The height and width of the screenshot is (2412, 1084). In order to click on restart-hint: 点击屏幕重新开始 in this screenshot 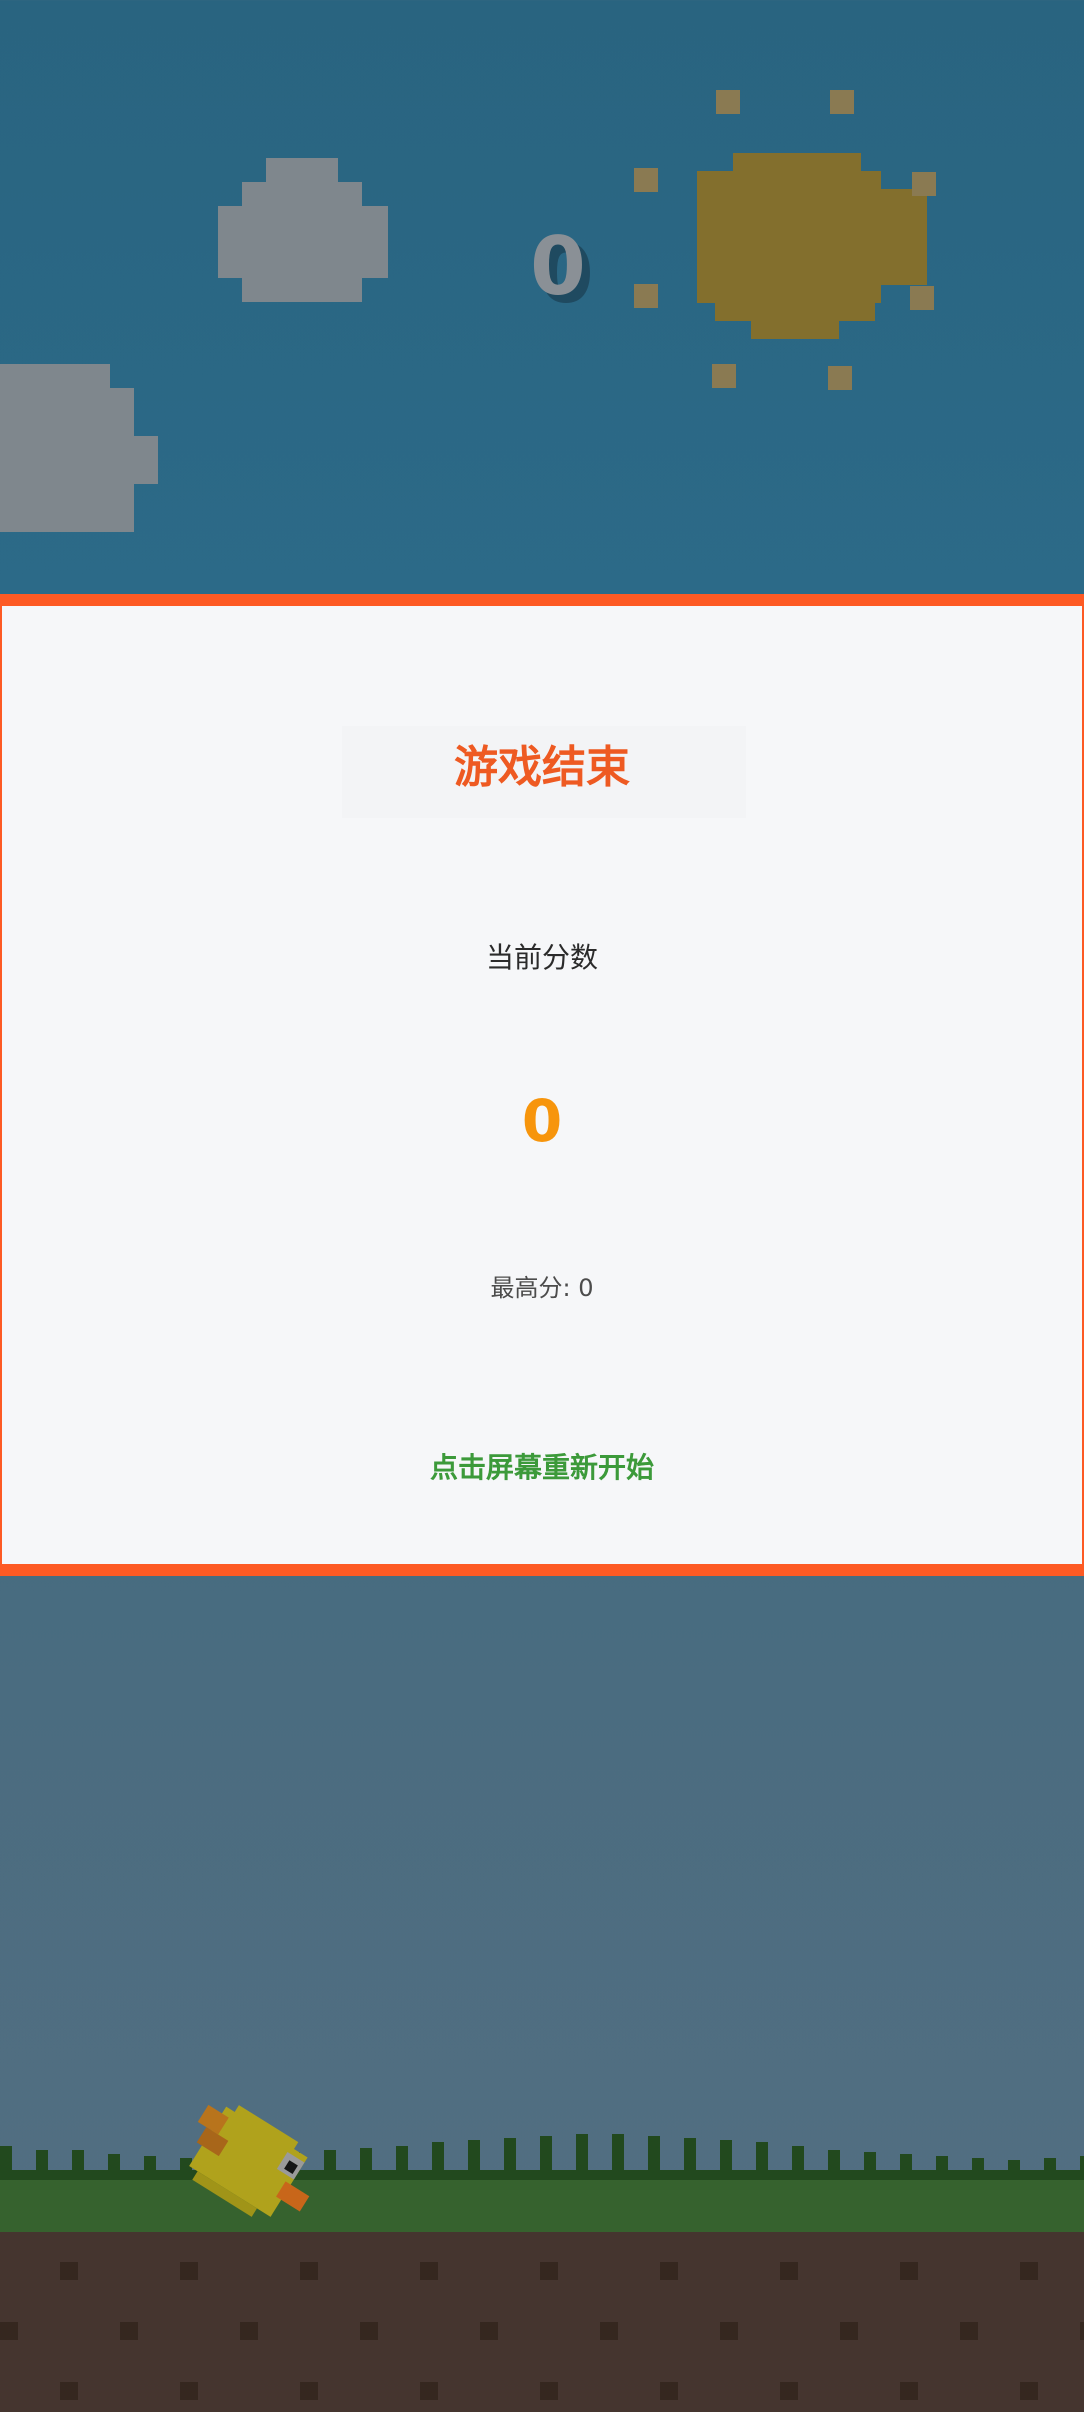, I will do `click(542, 1468)`.